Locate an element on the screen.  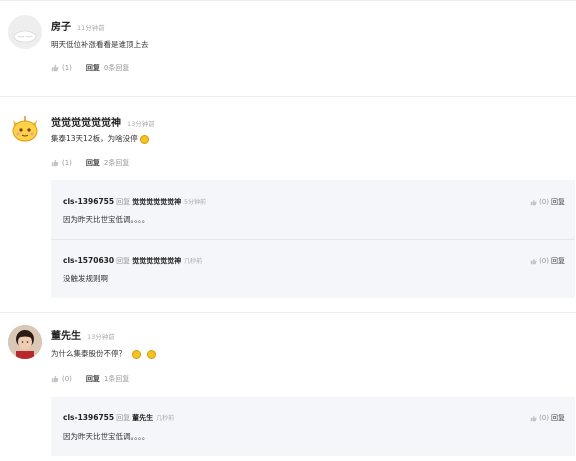
comment-actions: (0) 回复 1条回复 is located at coordinates (90, 379).